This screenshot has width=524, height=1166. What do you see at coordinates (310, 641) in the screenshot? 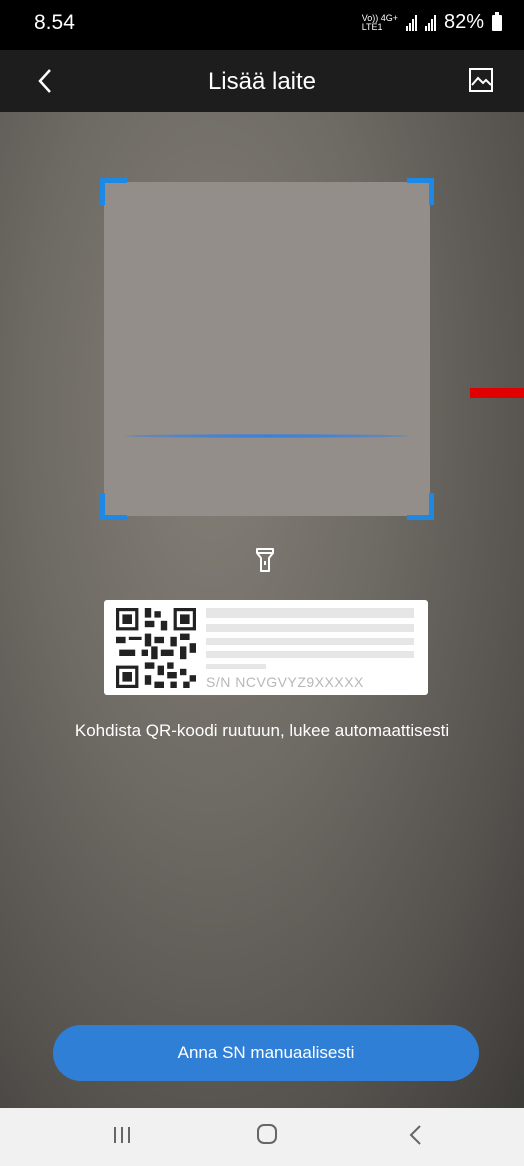
I see `label-placeholder-lines` at bounding box center [310, 641].